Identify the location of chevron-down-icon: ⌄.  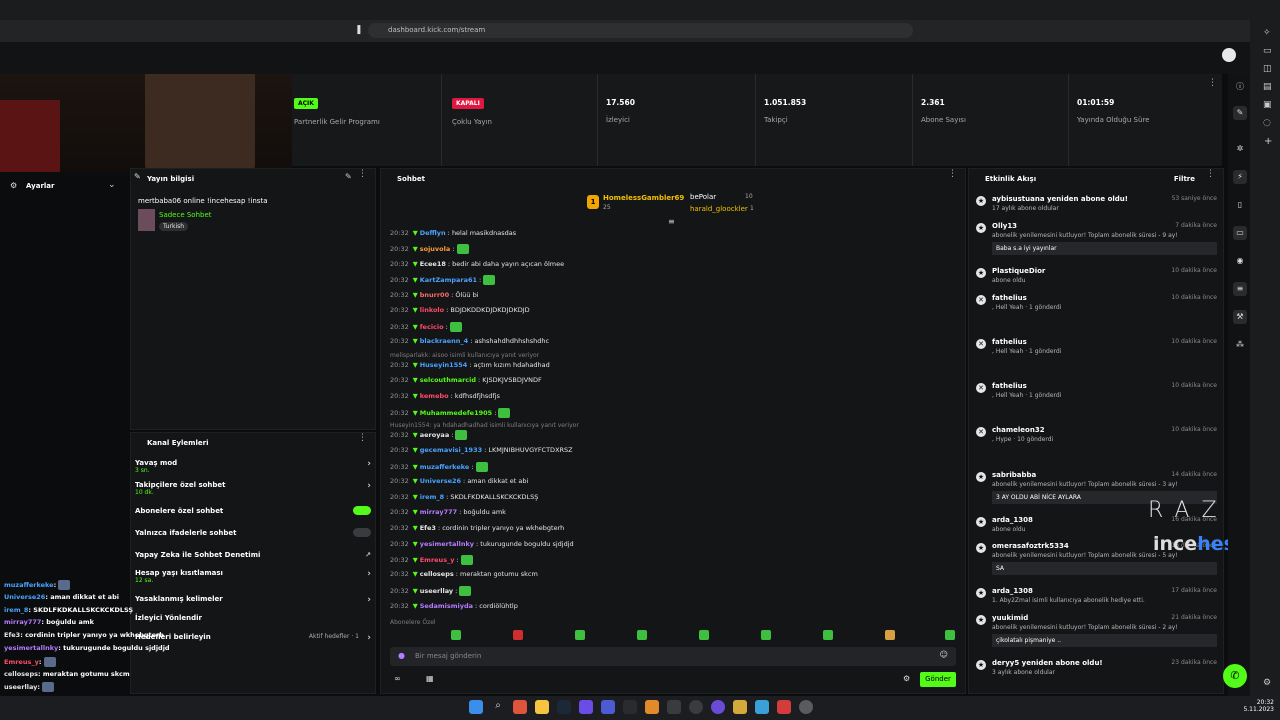
(112, 185).